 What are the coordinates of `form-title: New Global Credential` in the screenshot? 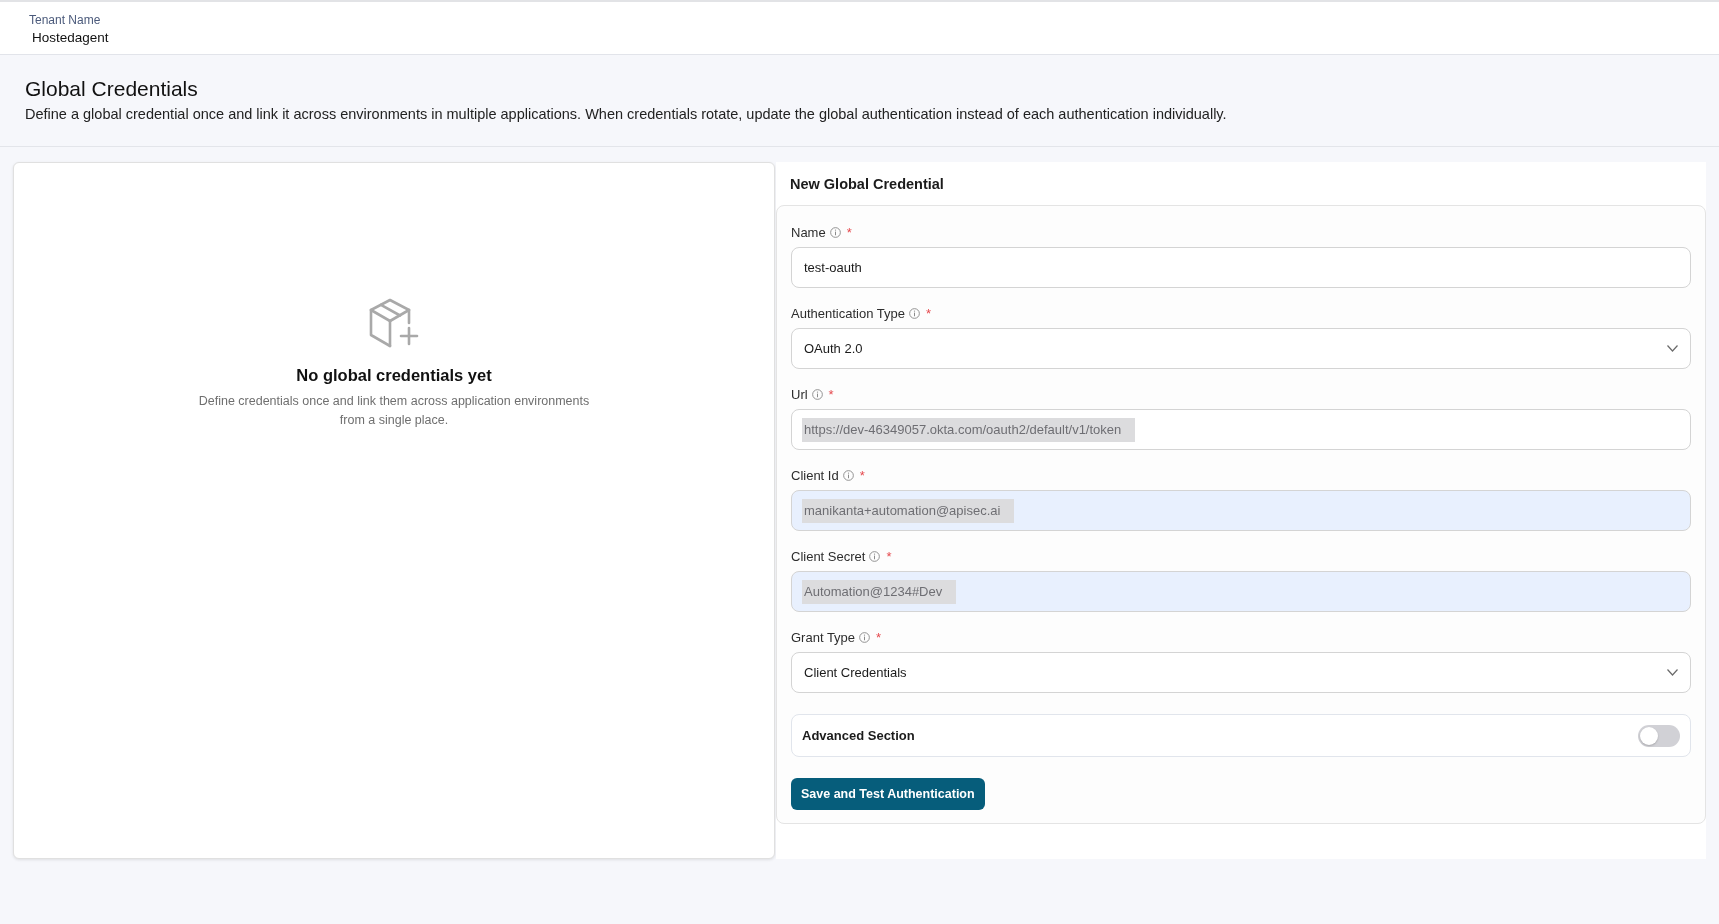 It's located at (867, 184).